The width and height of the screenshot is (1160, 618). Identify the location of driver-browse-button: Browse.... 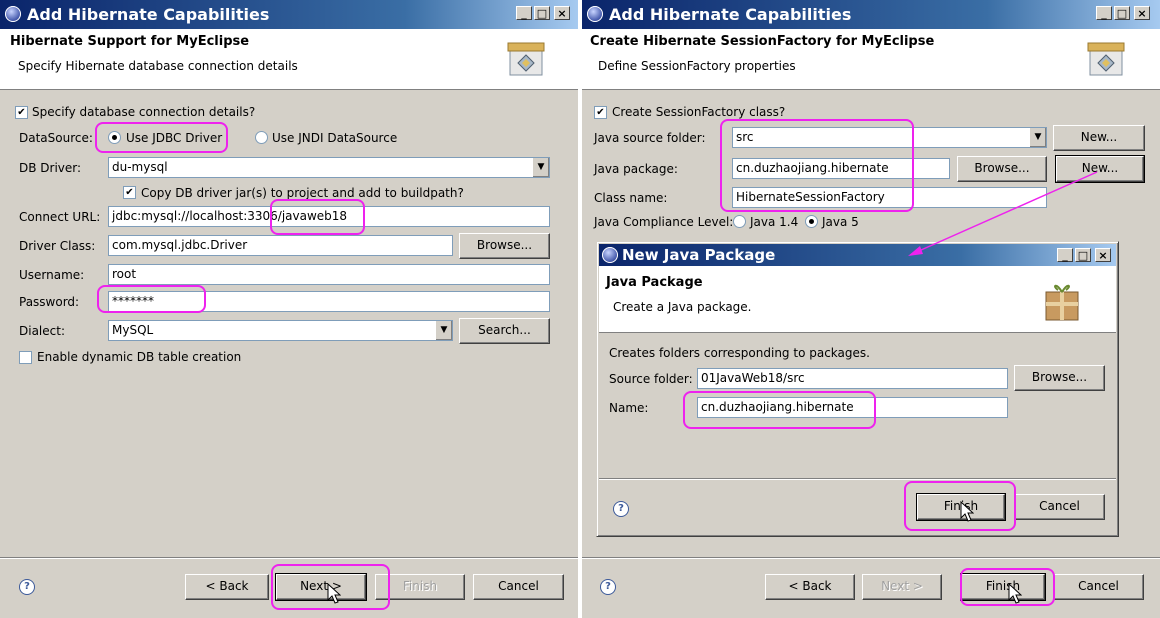
(504, 246).